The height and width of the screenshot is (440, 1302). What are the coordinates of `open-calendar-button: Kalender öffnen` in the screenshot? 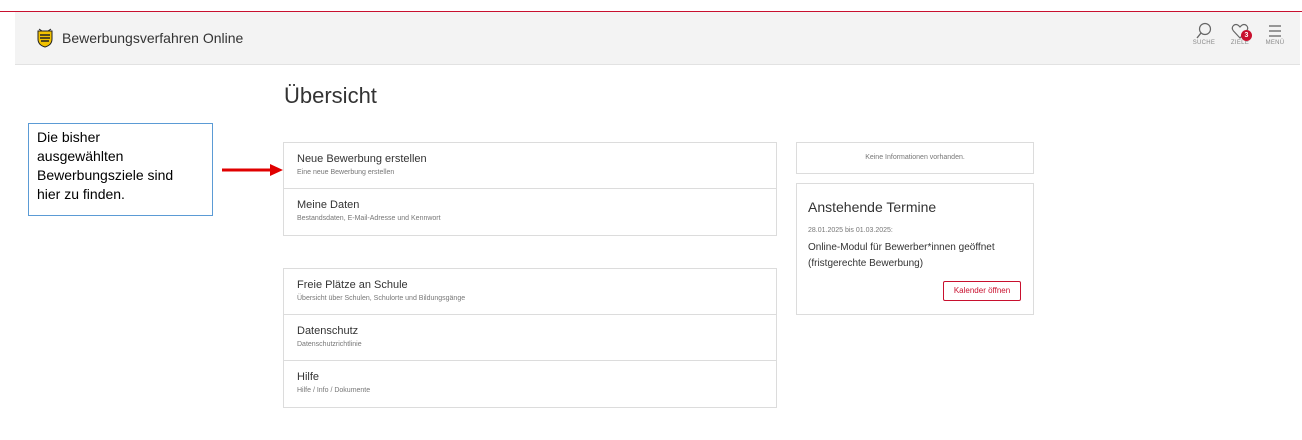 It's located at (982, 291).